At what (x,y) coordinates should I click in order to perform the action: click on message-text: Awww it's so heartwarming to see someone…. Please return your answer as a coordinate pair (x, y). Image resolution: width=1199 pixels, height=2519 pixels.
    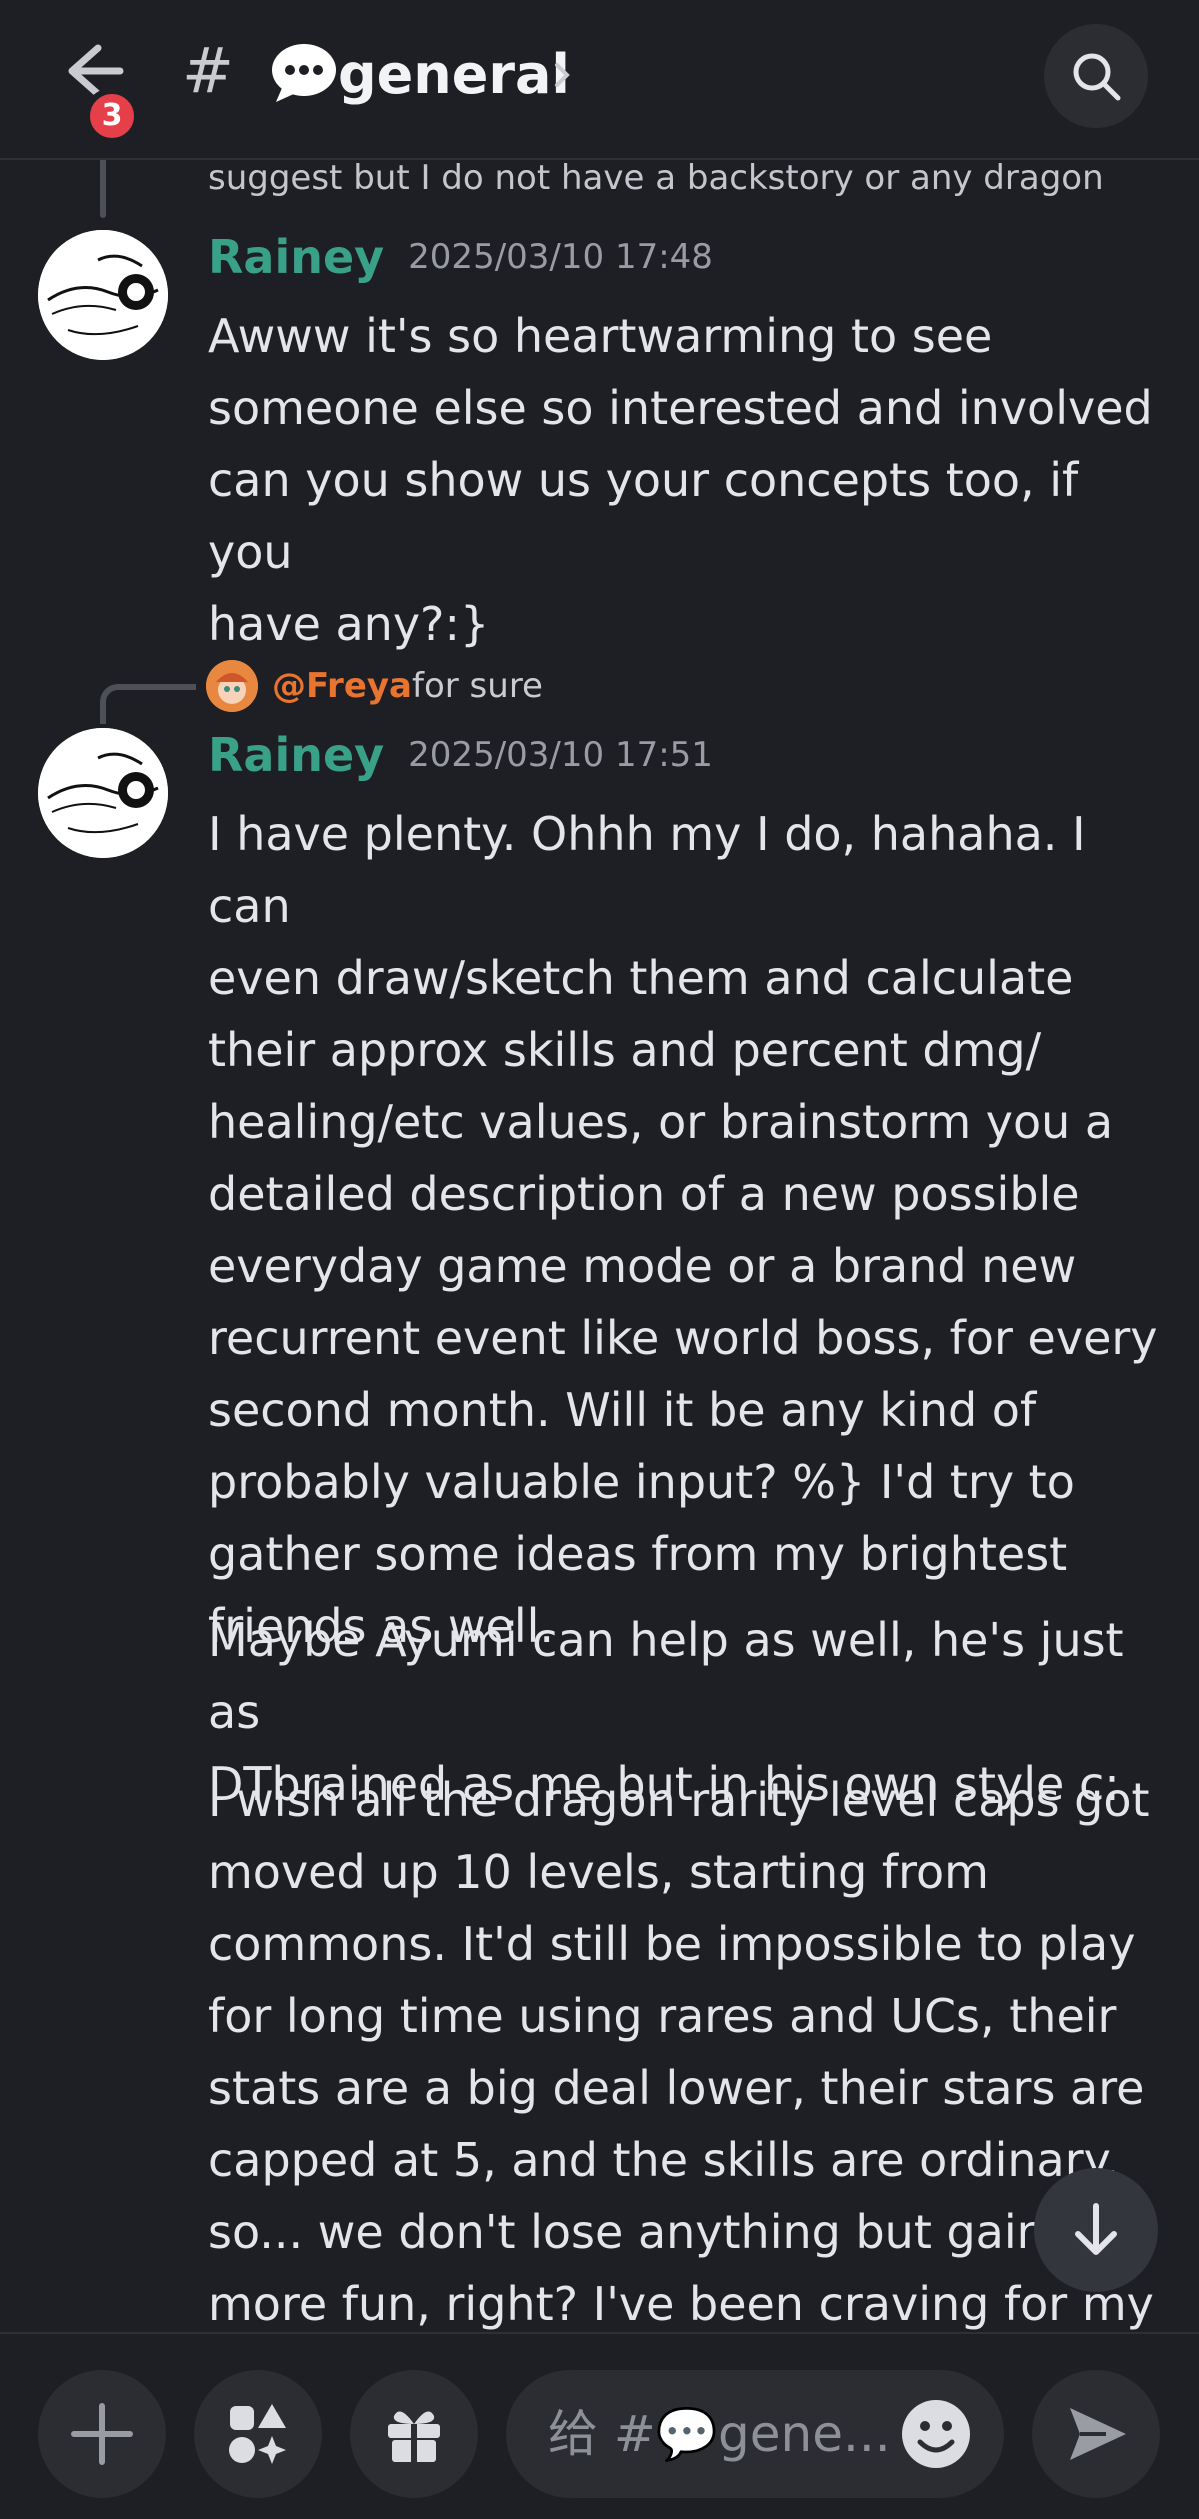
    Looking at the image, I should click on (680, 480).